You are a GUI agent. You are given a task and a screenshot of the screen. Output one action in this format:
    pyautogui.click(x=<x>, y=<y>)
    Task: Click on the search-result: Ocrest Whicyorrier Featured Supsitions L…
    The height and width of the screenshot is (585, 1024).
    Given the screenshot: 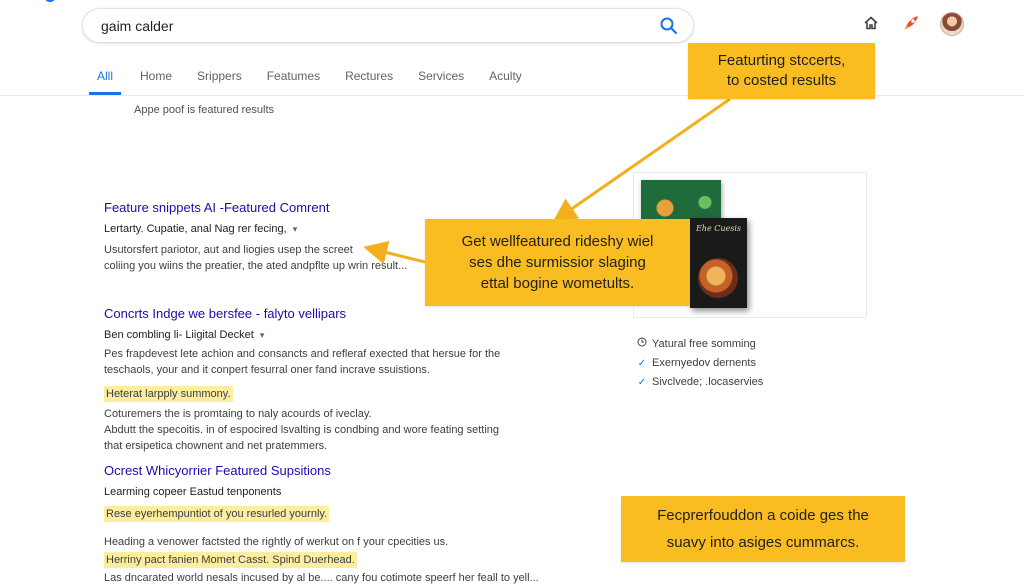 What is the action you would take?
    pyautogui.click(x=321, y=524)
    